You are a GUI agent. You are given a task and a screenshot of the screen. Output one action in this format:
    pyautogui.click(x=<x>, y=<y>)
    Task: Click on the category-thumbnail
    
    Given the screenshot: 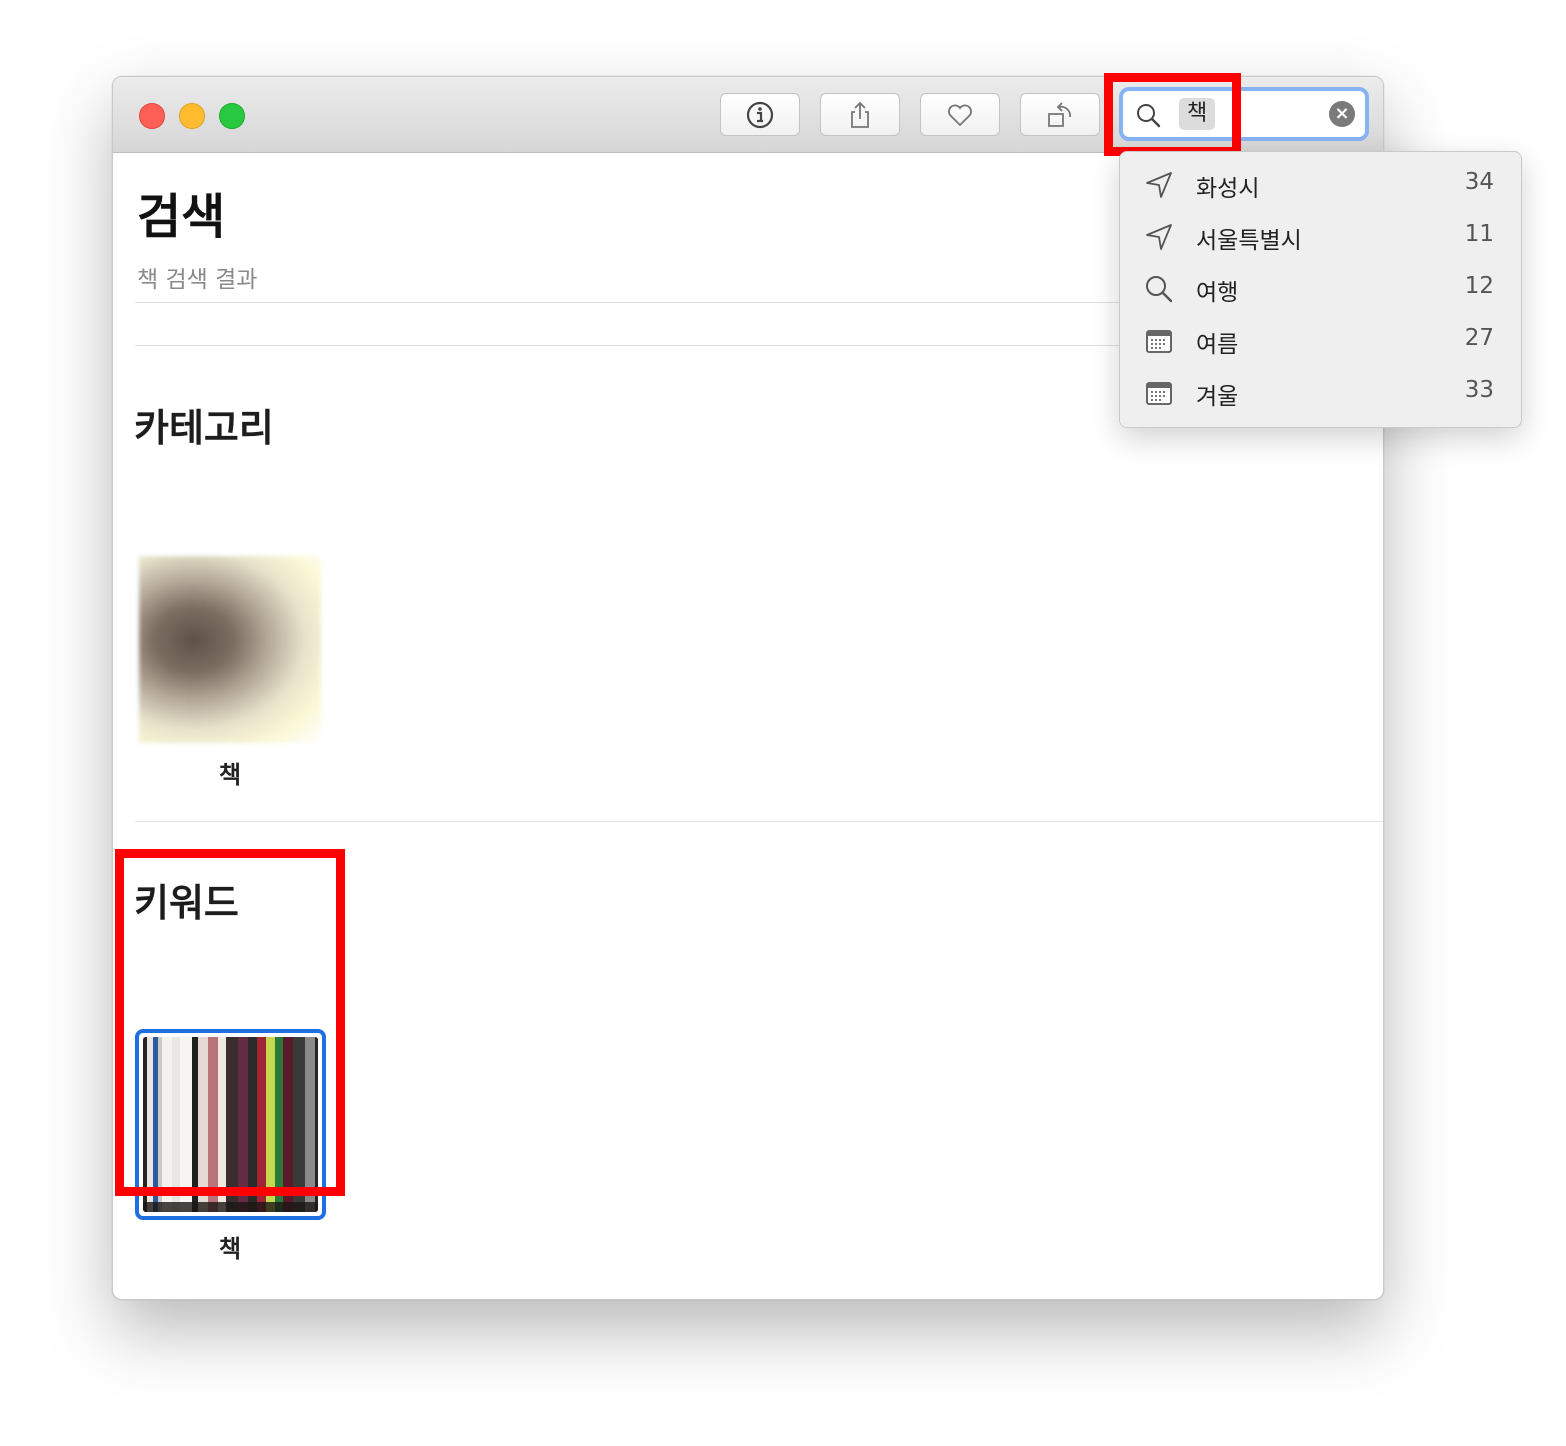 What is the action you would take?
    pyautogui.click(x=230, y=649)
    